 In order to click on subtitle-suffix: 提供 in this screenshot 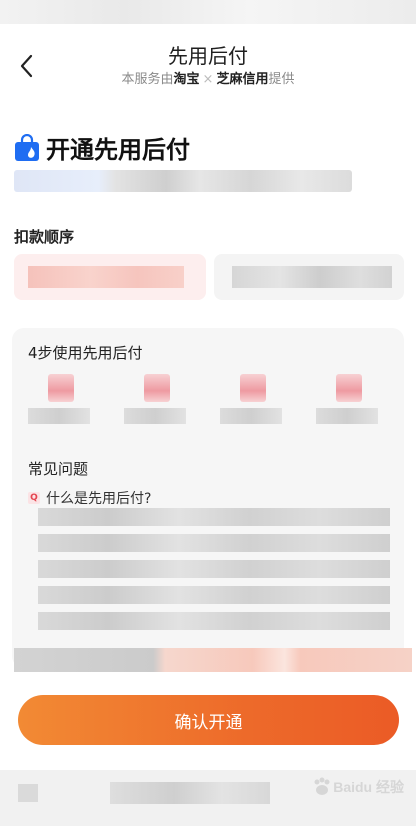, I will do `click(281, 79)`.